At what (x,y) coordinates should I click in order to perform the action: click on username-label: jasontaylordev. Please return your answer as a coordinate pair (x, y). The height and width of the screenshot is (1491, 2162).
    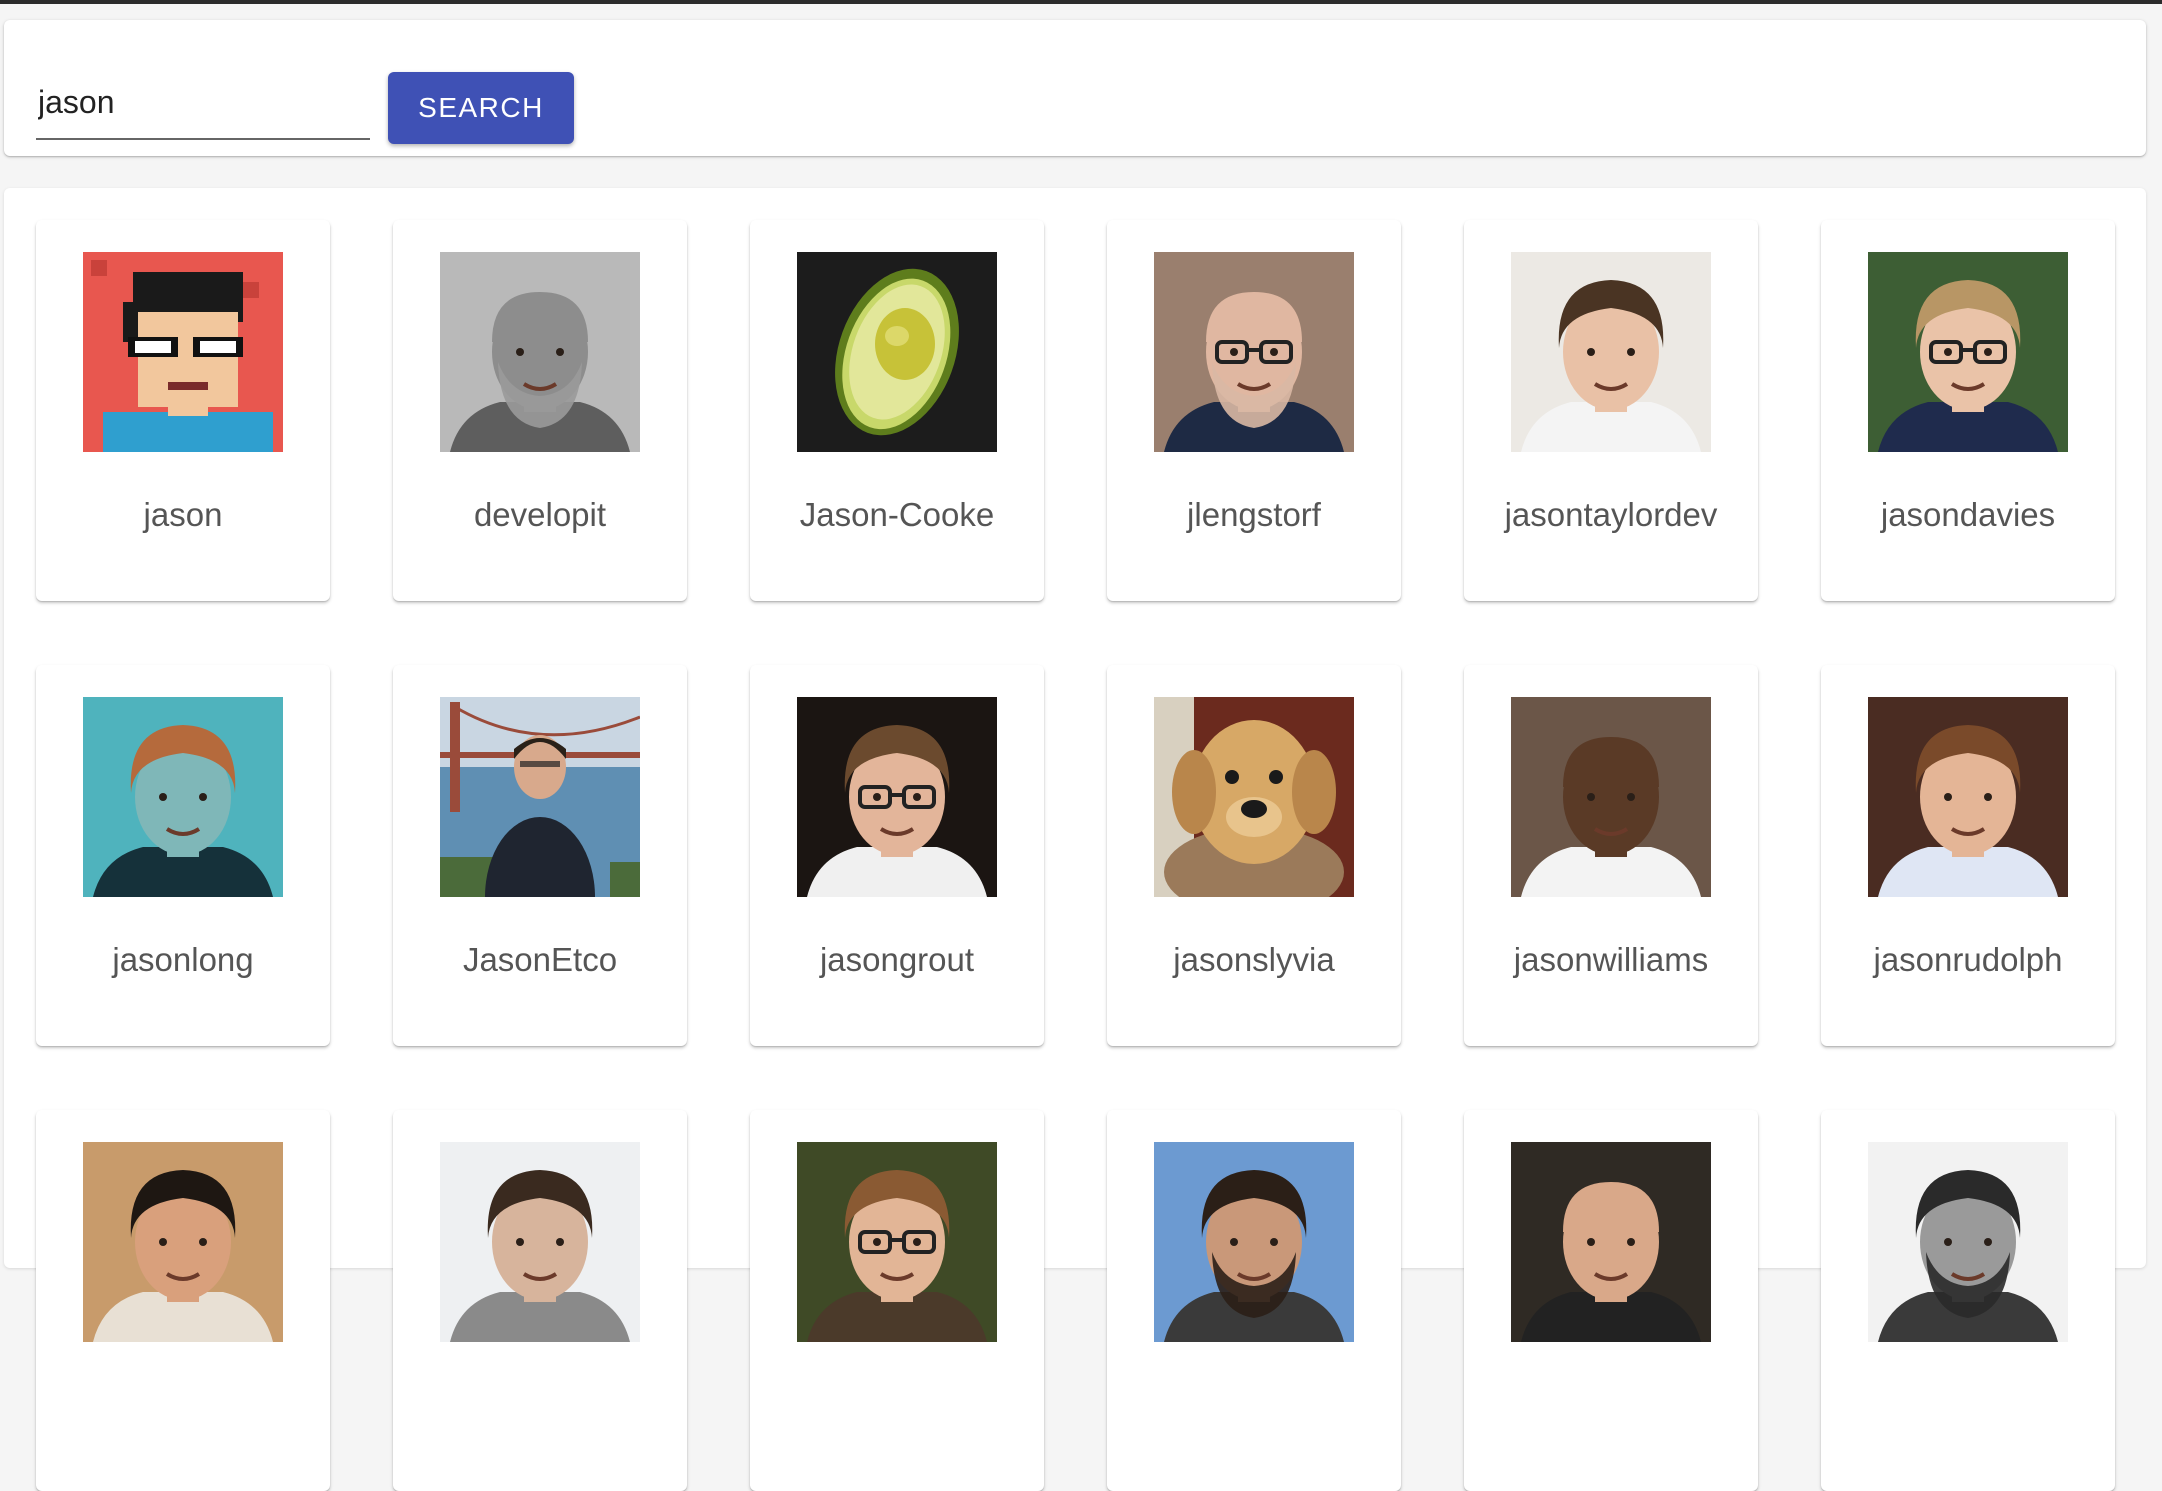
    Looking at the image, I should click on (1611, 514).